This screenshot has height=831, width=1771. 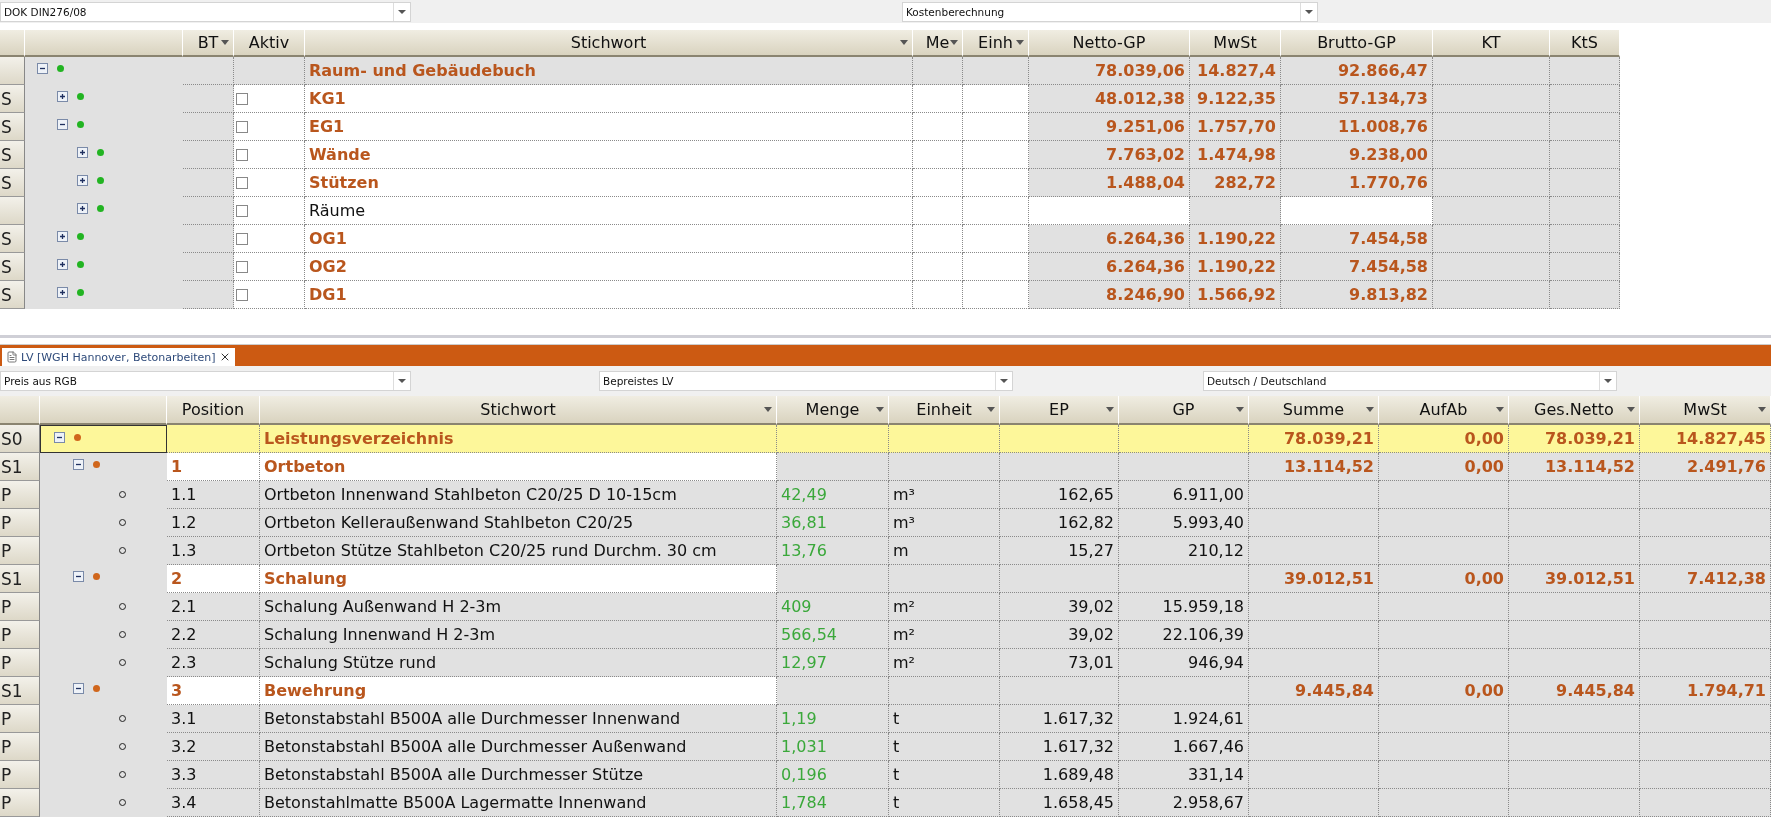 What do you see at coordinates (996, 43) in the screenshot?
I see `column-header: Einh` at bounding box center [996, 43].